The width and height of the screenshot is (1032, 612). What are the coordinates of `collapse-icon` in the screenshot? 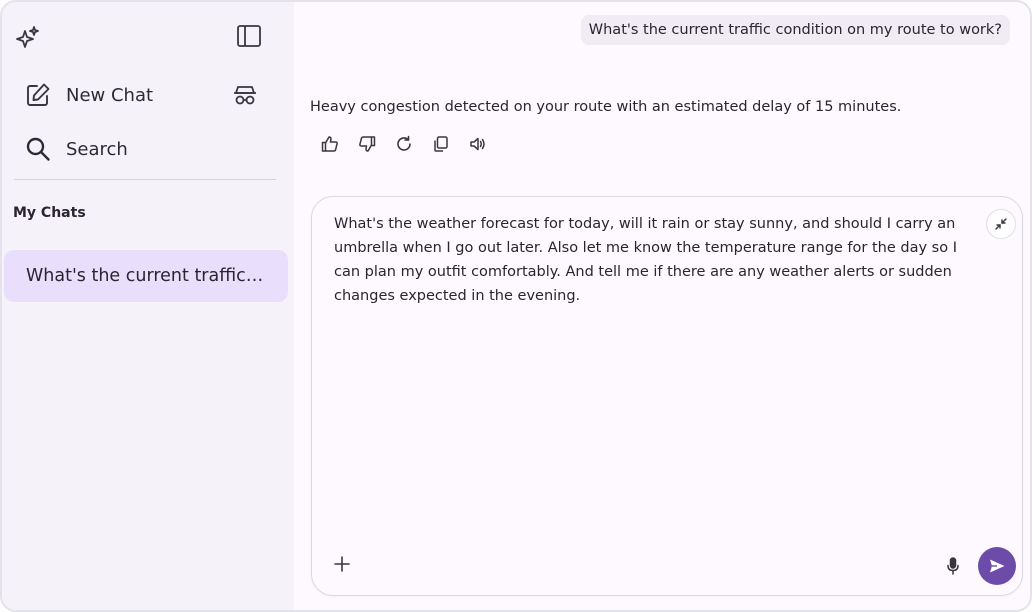 It's located at (1001, 224).